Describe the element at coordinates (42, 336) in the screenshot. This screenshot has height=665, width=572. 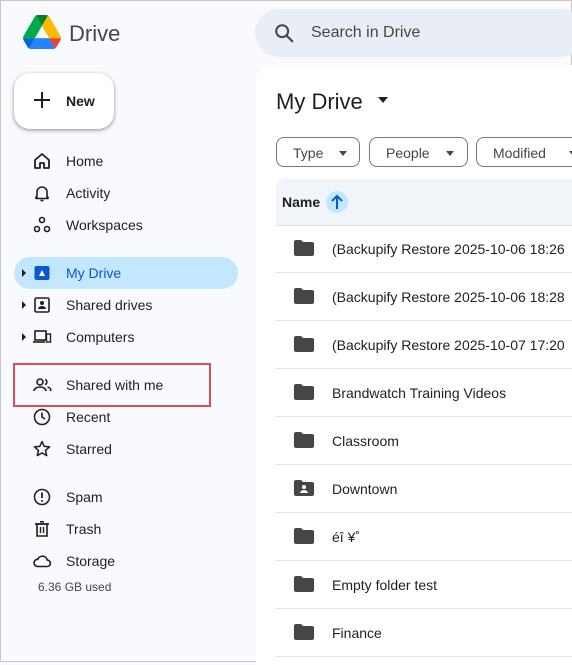
I see `computers-icon` at that location.